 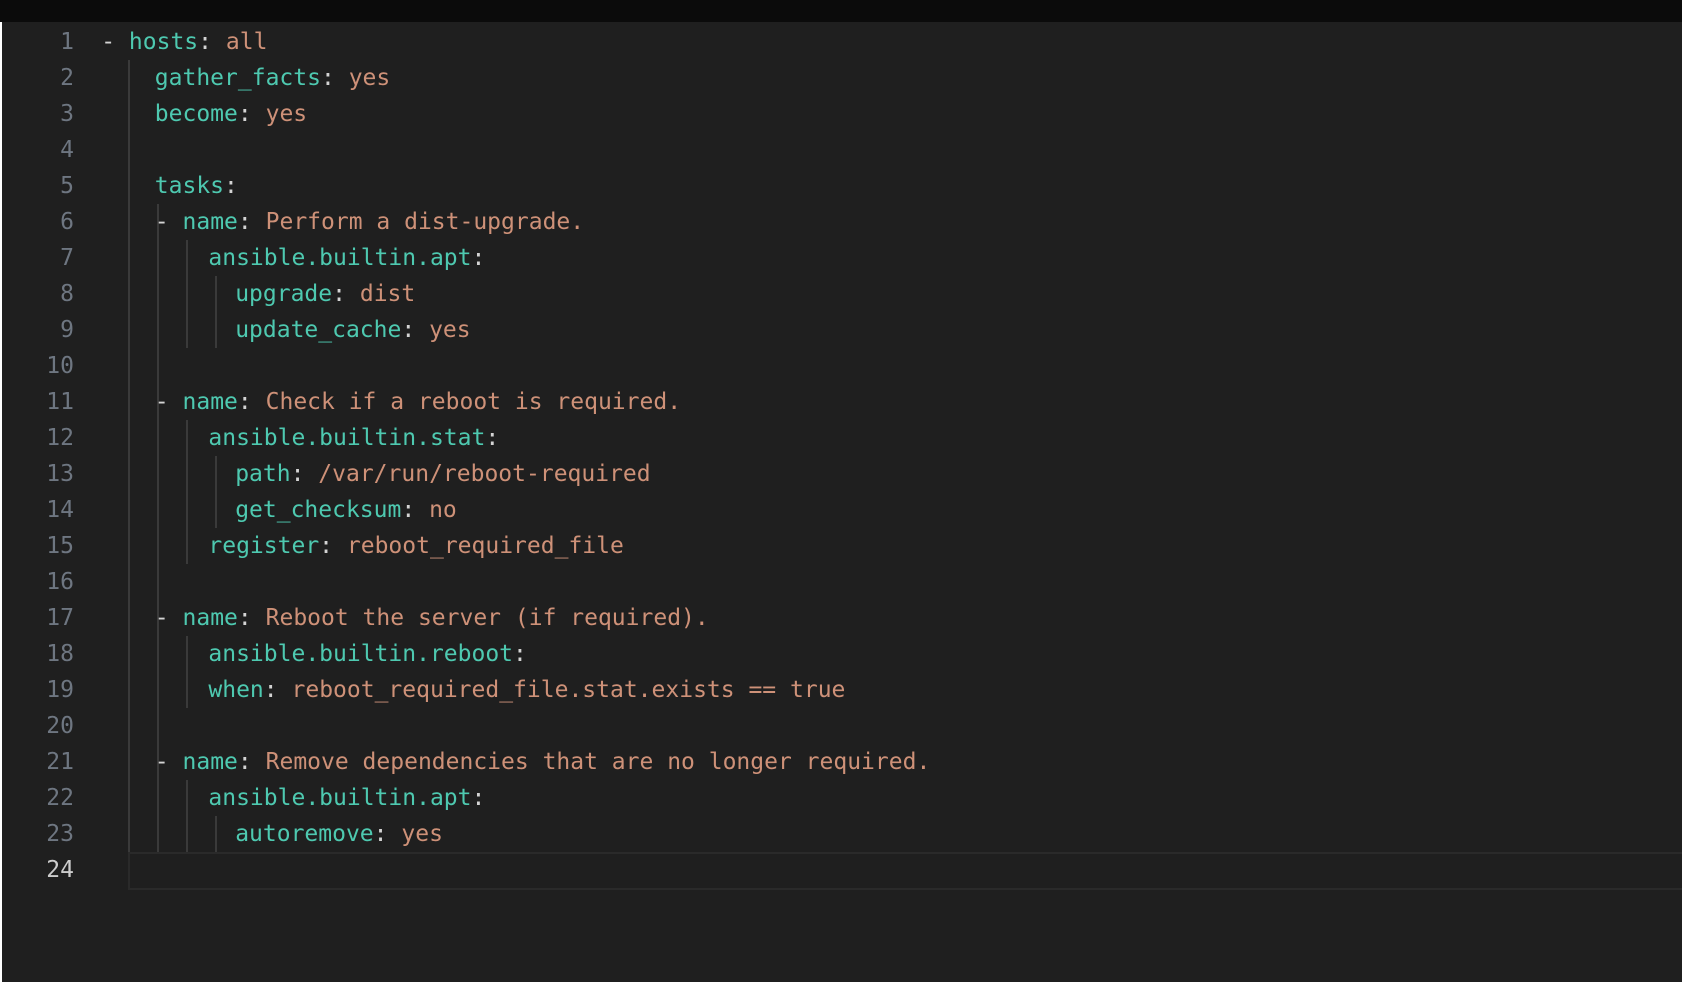 What do you see at coordinates (196, 186) in the screenshot?
I see `code-text: tasks:` at bounding box center [196, 186].